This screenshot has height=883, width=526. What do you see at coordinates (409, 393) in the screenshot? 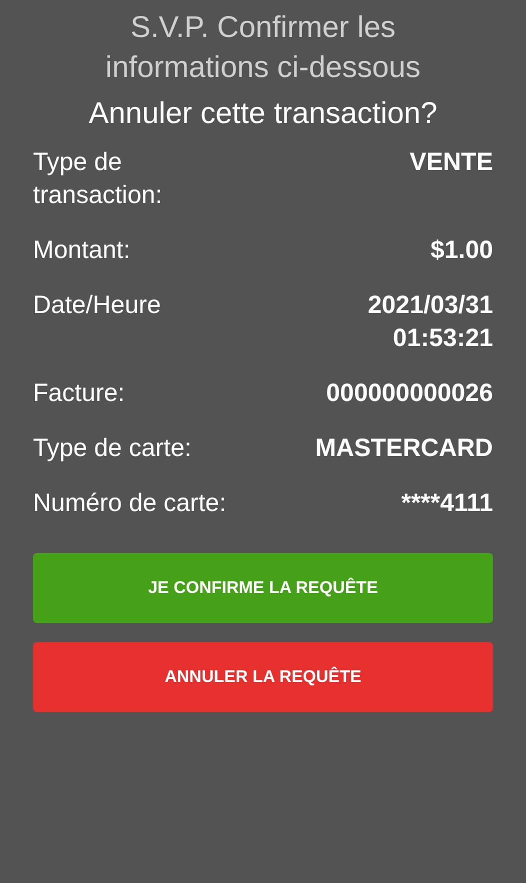
I see `field-value: 000000000026` at bounding box center [409, 393].